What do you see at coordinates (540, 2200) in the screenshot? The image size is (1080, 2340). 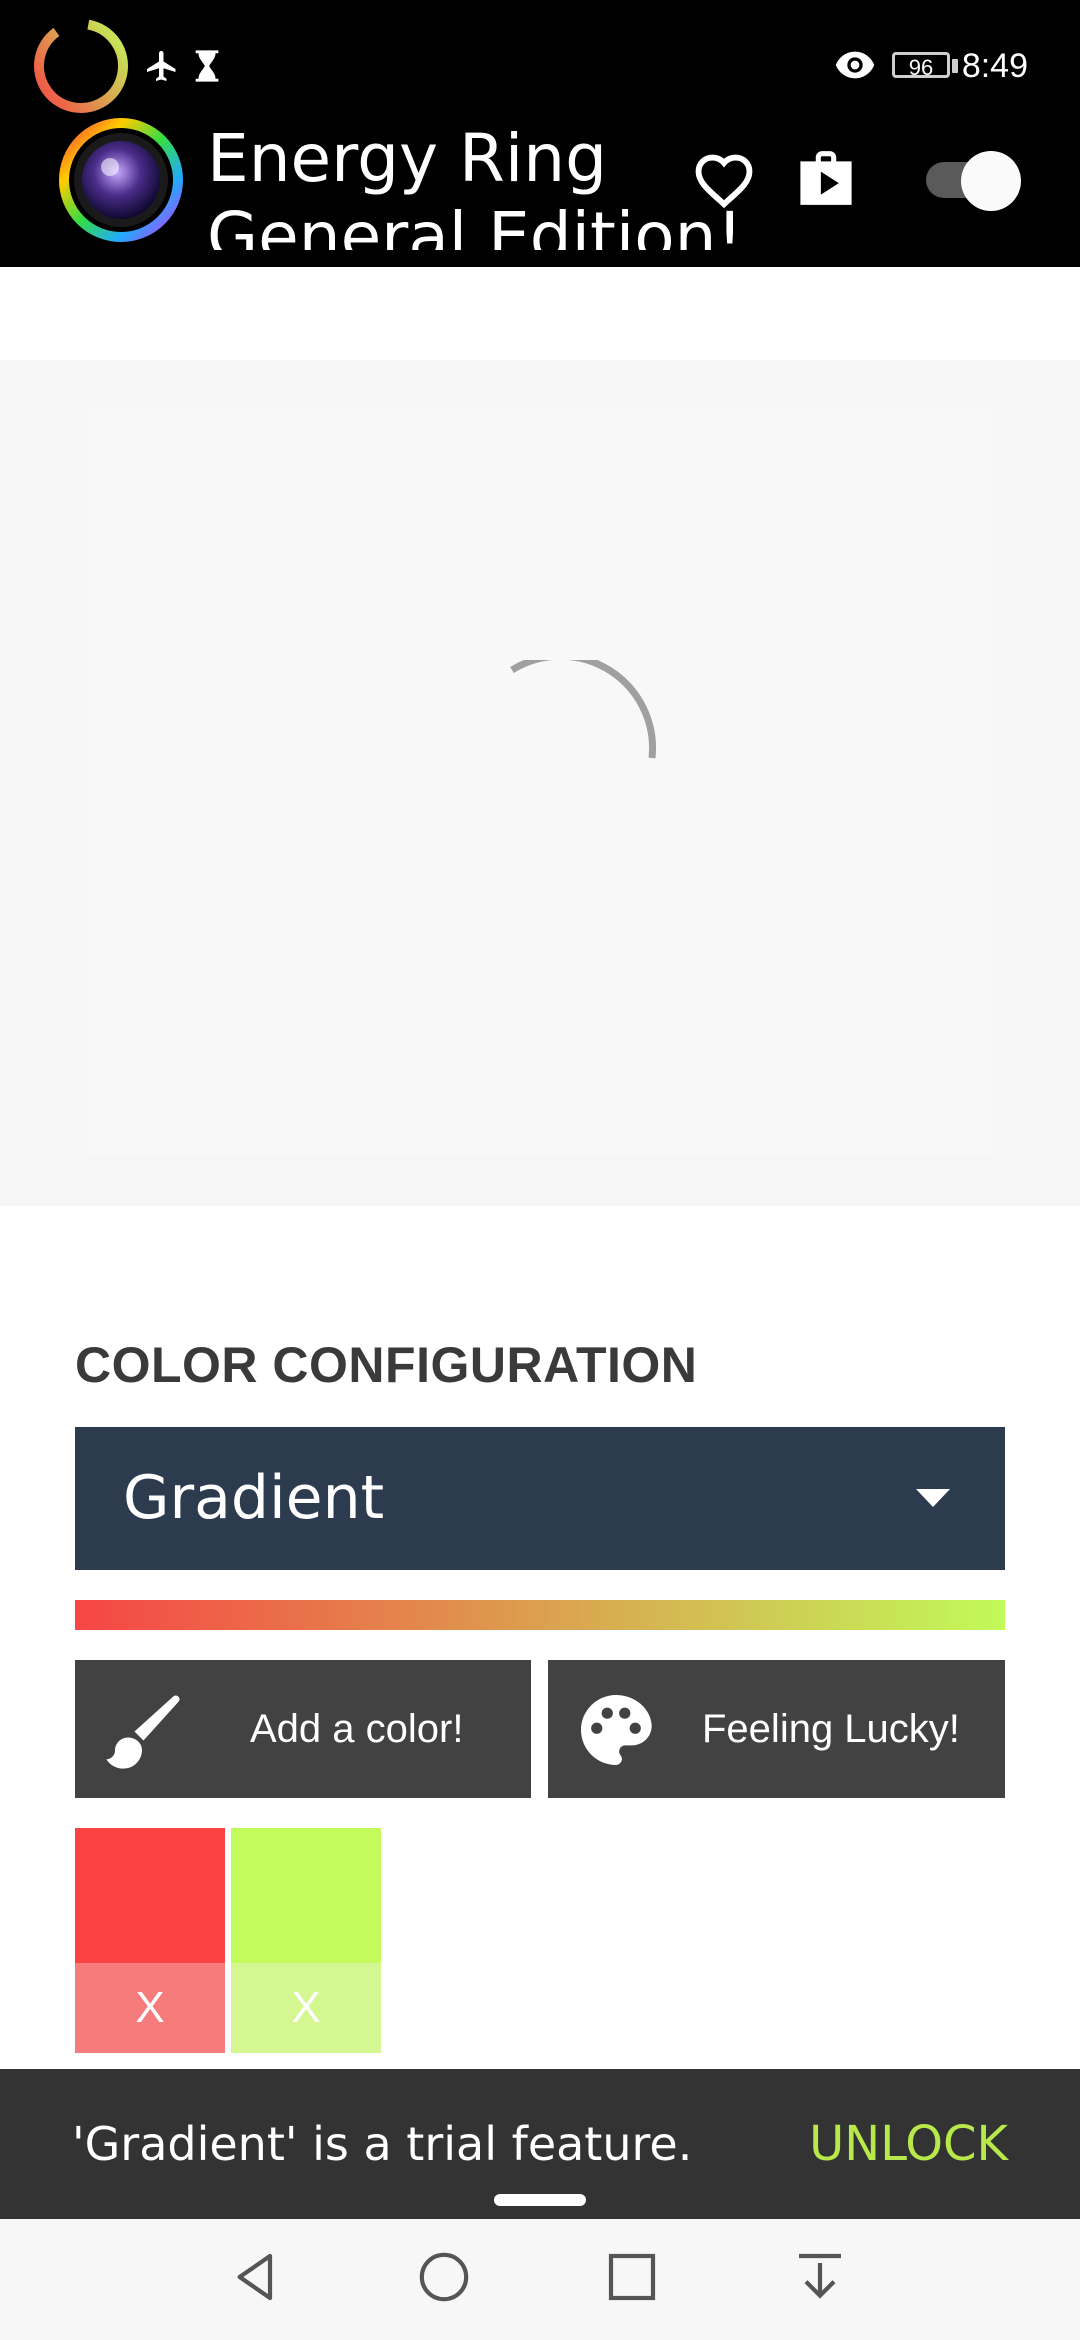 I see `gesture-pill` at bounding box center [540, 2200].